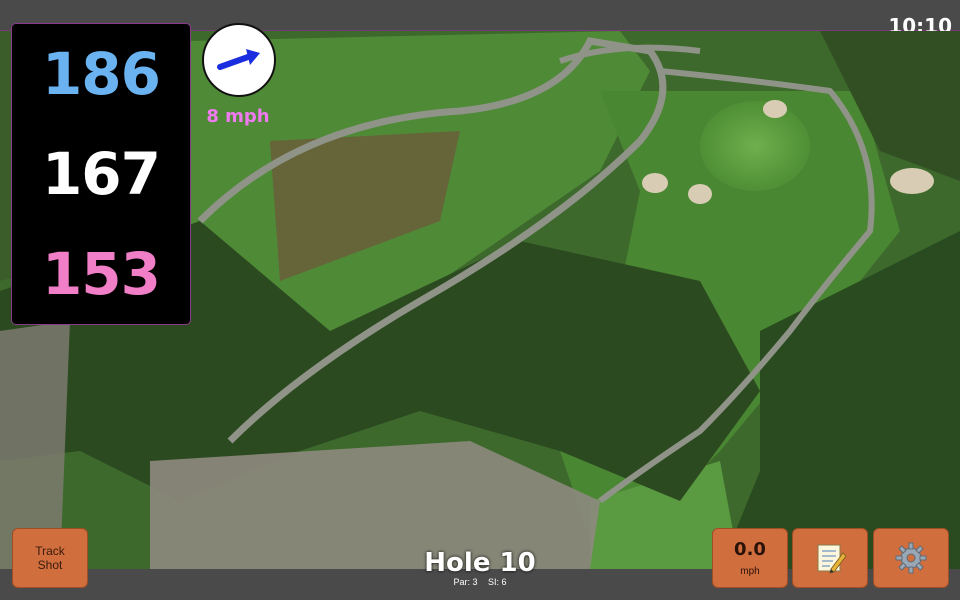  I want to click on track-shot-button: Track Shot, so click(50, 558).